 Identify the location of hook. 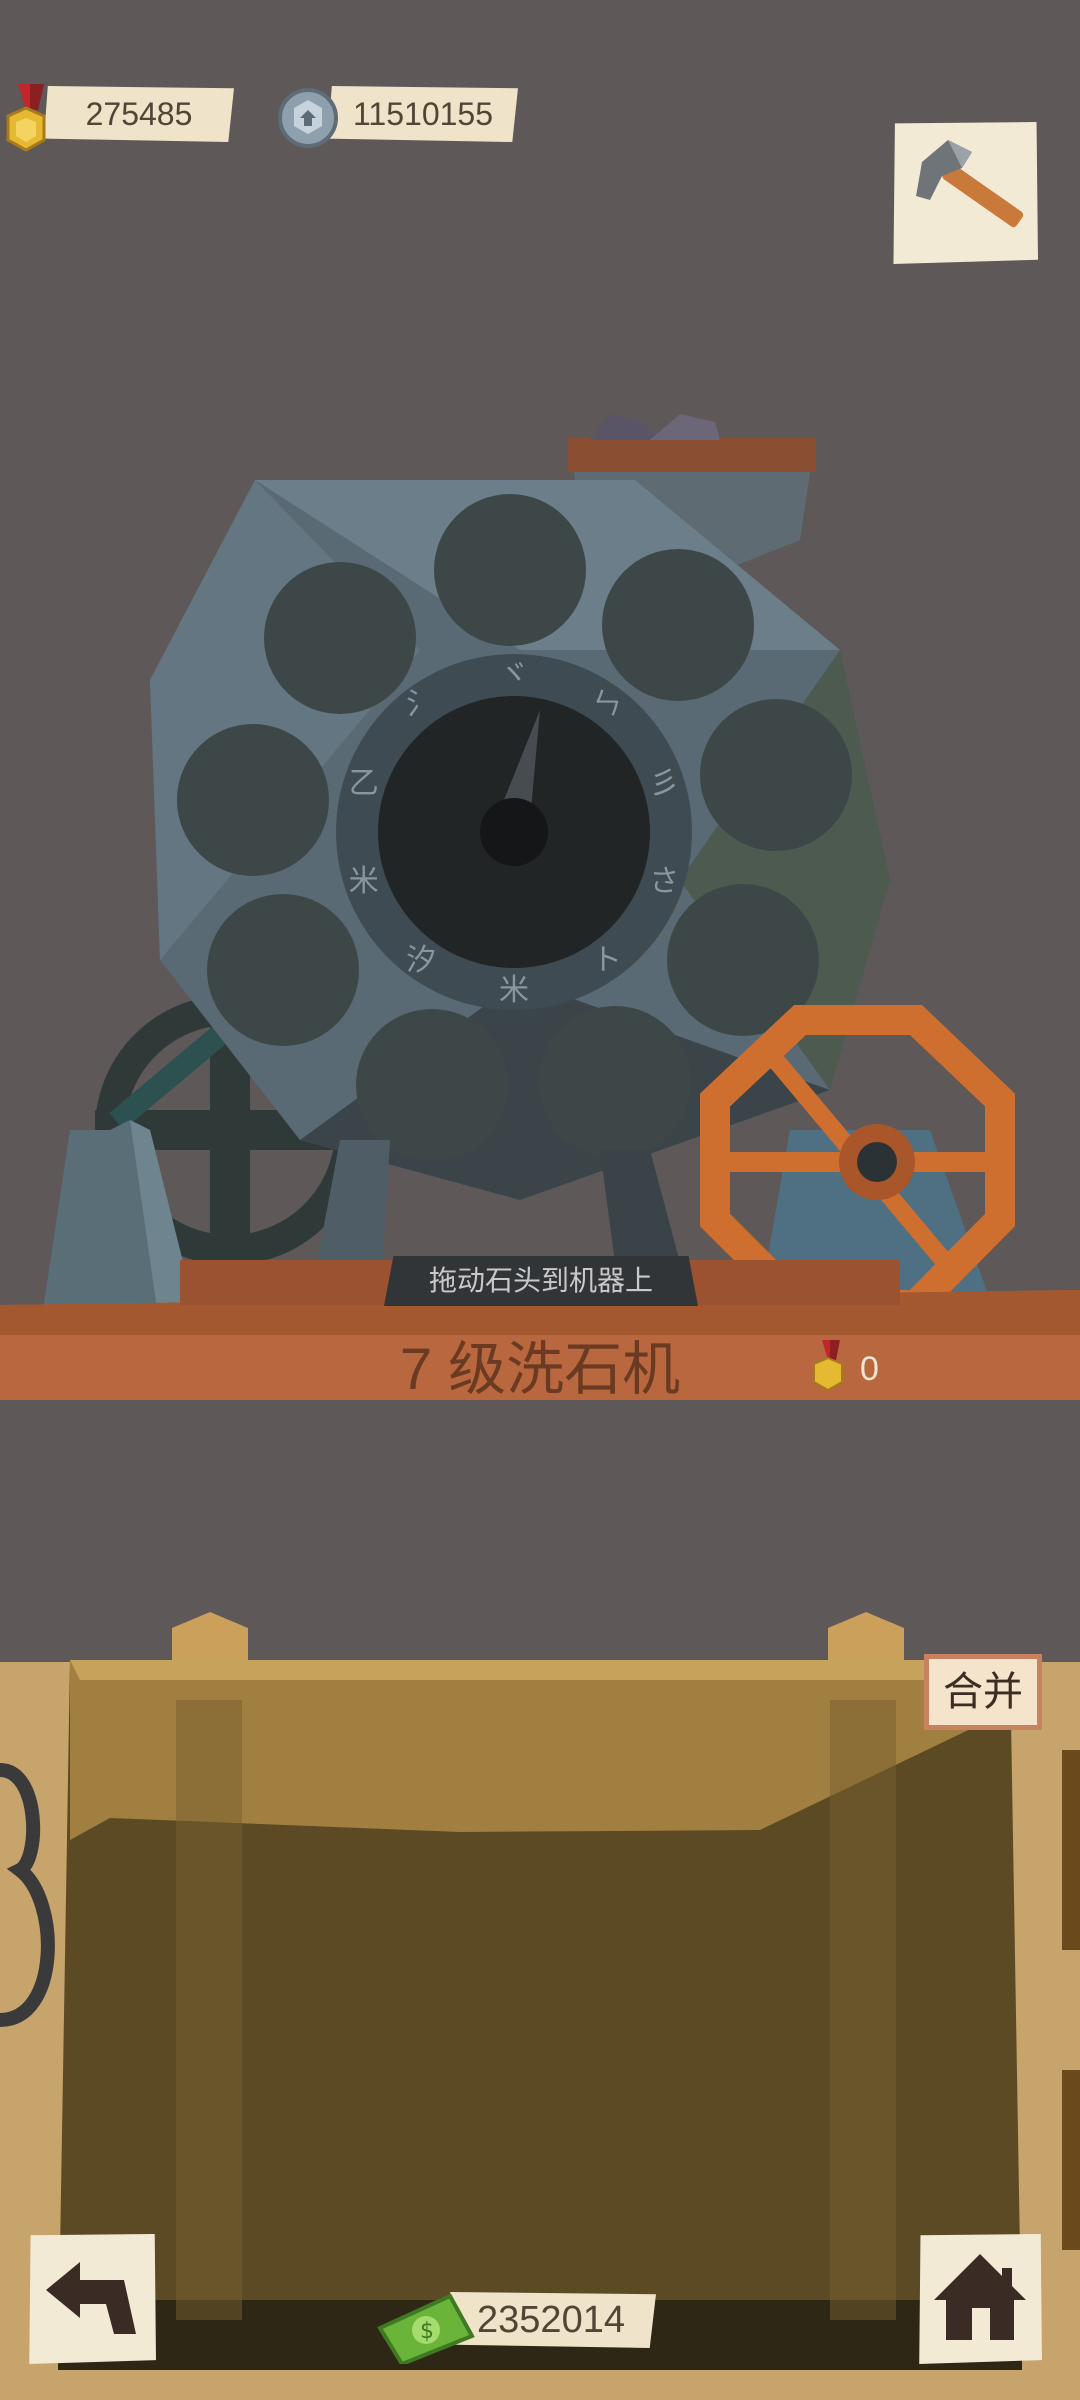
(27, 1895).